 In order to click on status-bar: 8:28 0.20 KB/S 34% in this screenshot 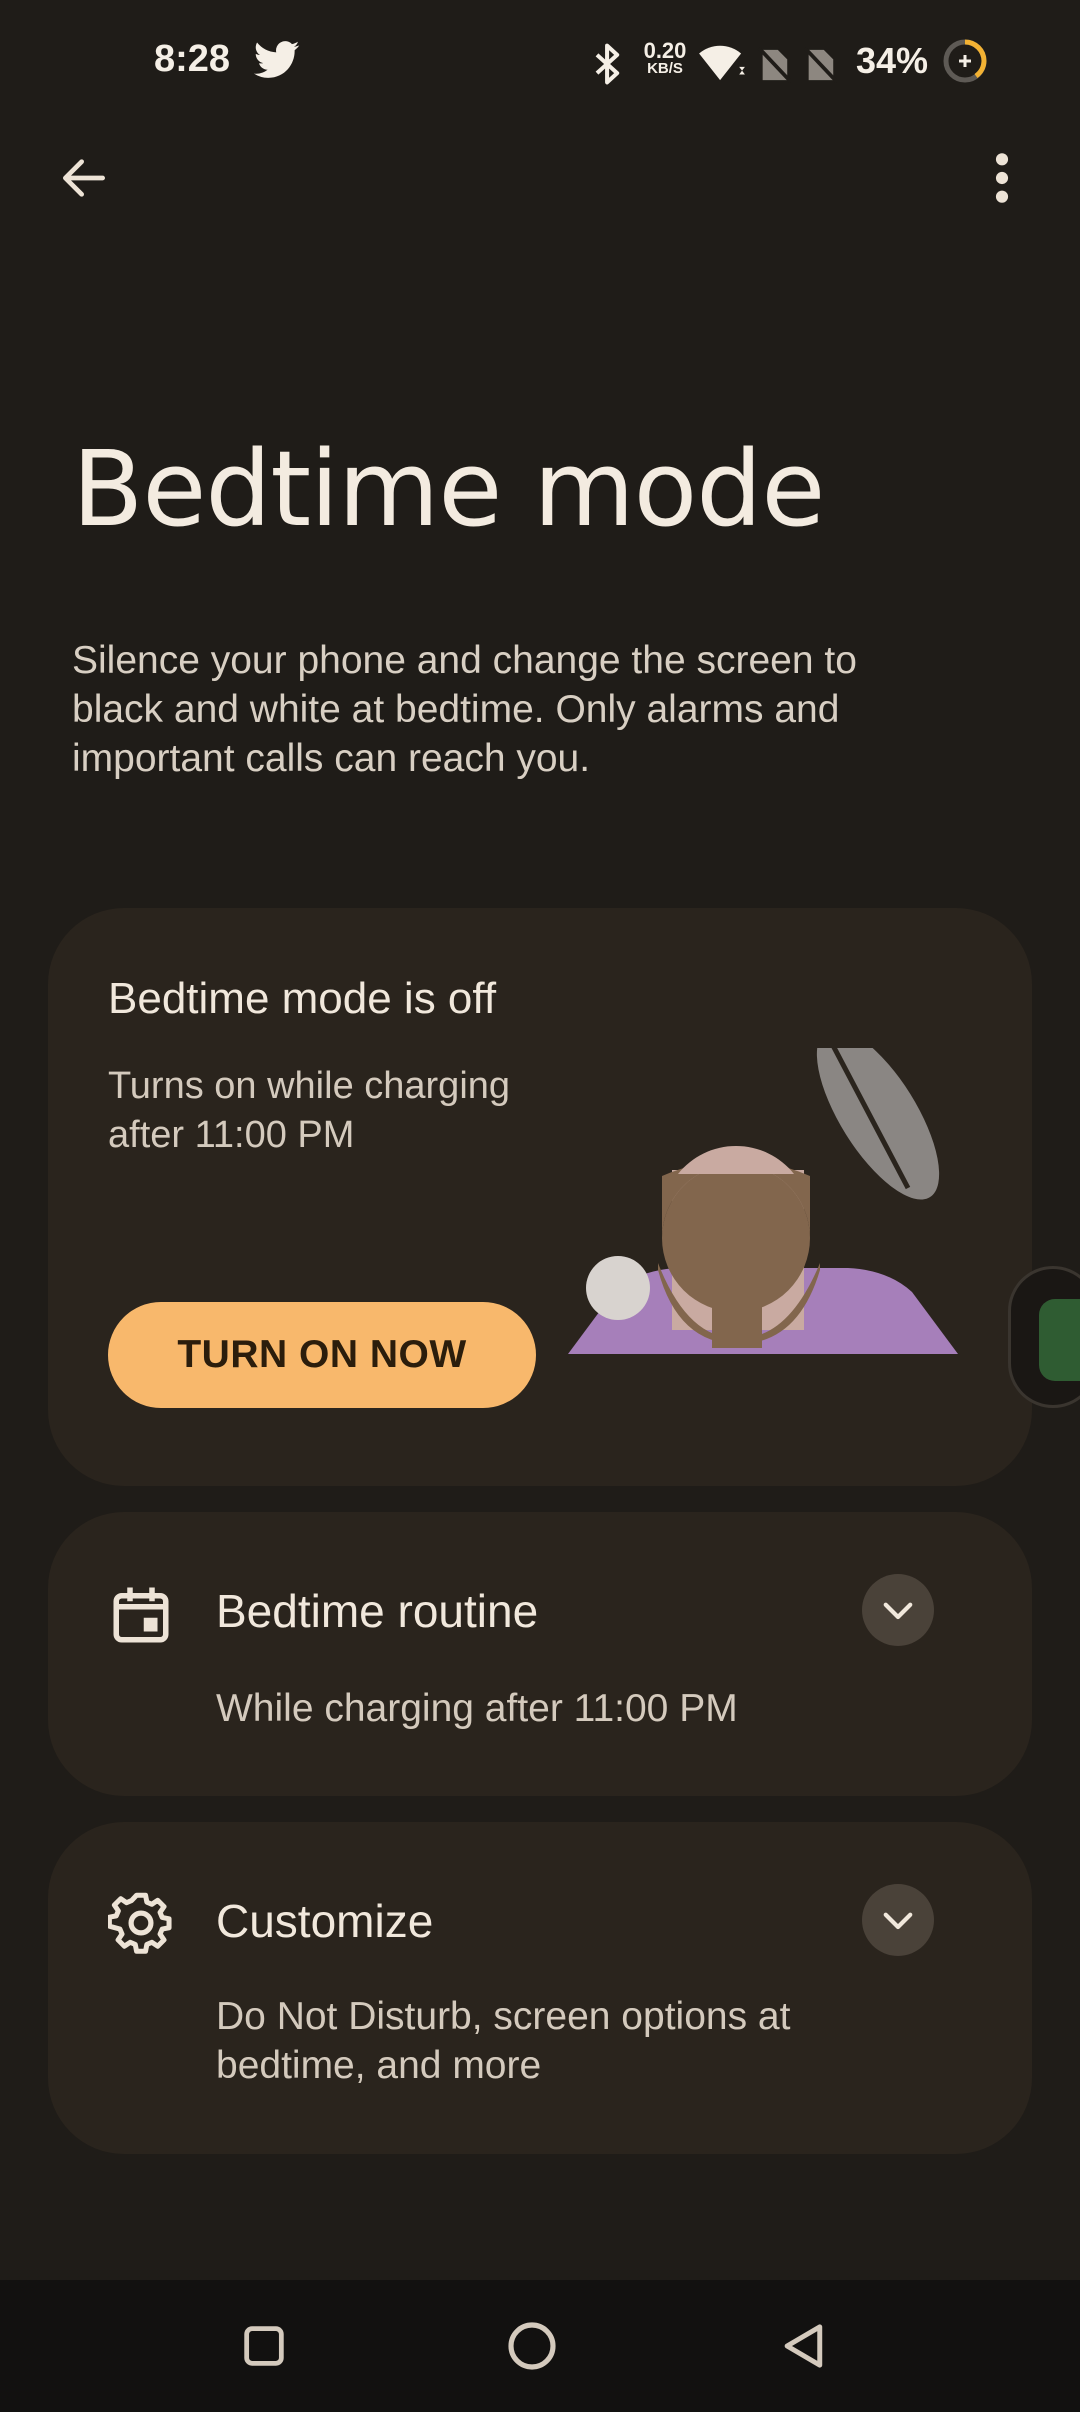, I will do `click(540, 64)`.